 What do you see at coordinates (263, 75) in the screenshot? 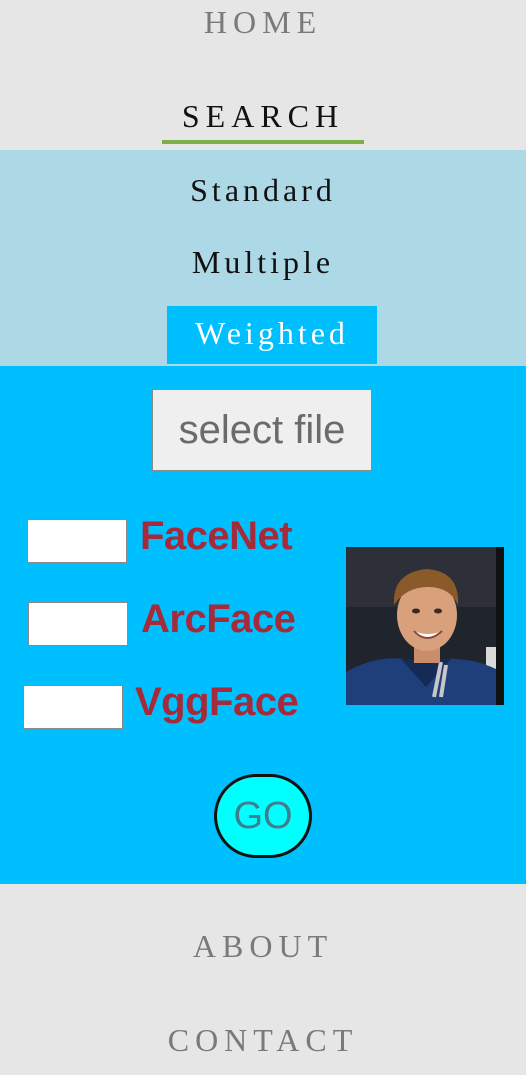
I see `top-nav: HOME SEARCH` at bounding box center [263, 75].